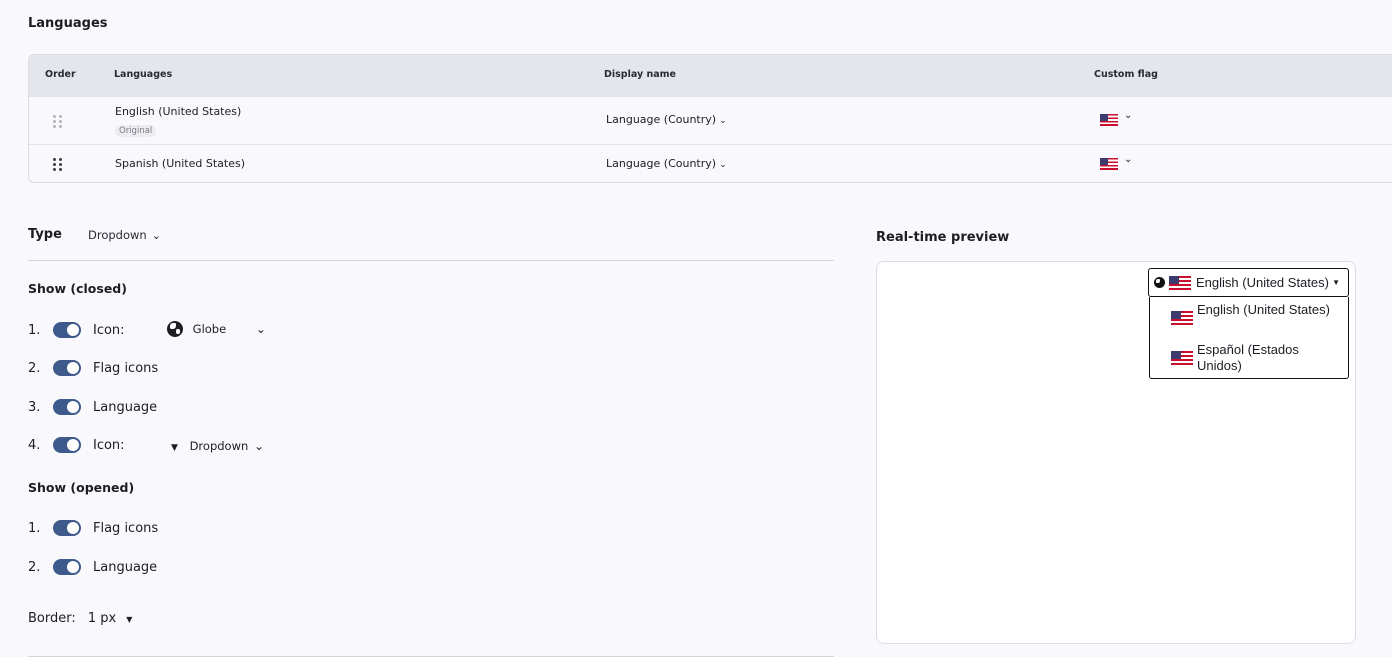  What do you see at coordinates (60, 74) in the screenshot?
I see `column-header-order: Order` at bounding box center [60, 74].